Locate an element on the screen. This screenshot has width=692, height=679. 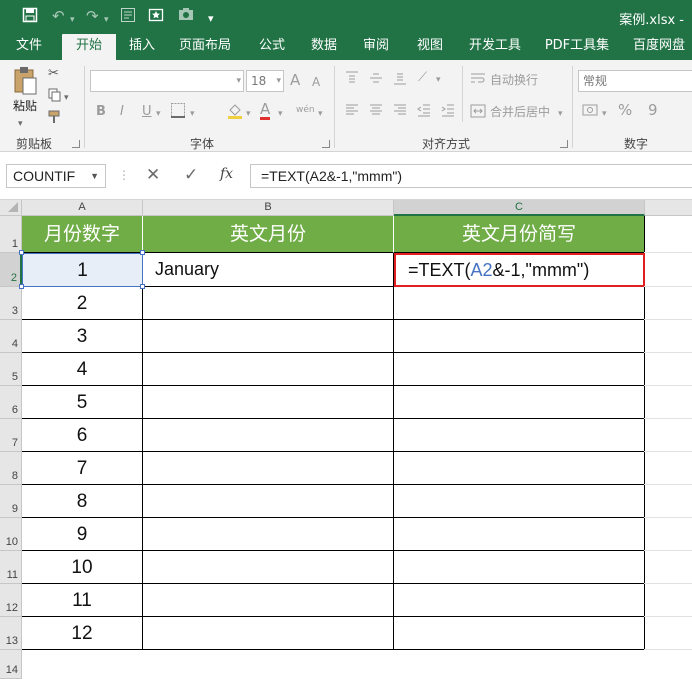
fill-color-icon is located at coordinates (235, 113).